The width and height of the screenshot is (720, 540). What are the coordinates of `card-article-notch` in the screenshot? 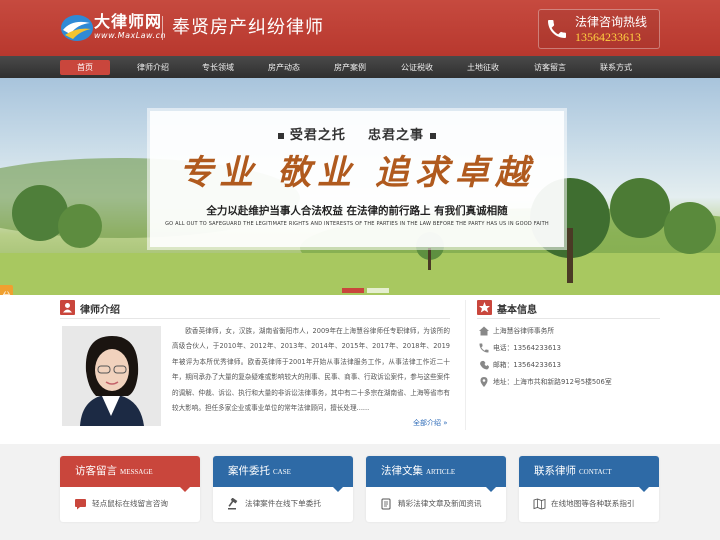 It's located at (491, 489).